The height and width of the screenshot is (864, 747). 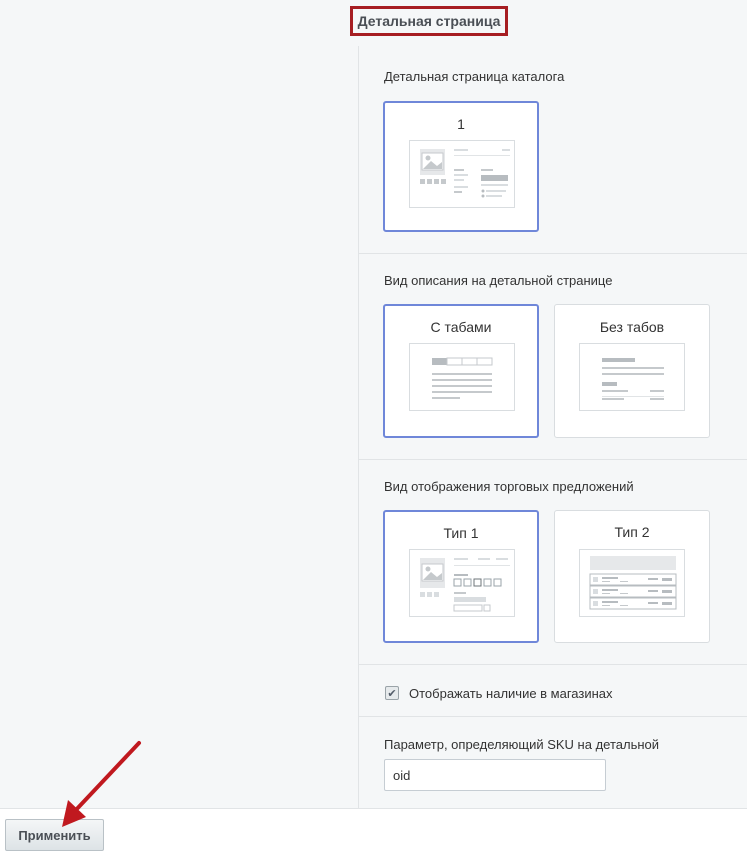 What do you see at coordinates (522, 744) in the screenshot?
I see `sku-param-label: Параметр, определяющий SKU на детальной` at bounding box center [522, 744].